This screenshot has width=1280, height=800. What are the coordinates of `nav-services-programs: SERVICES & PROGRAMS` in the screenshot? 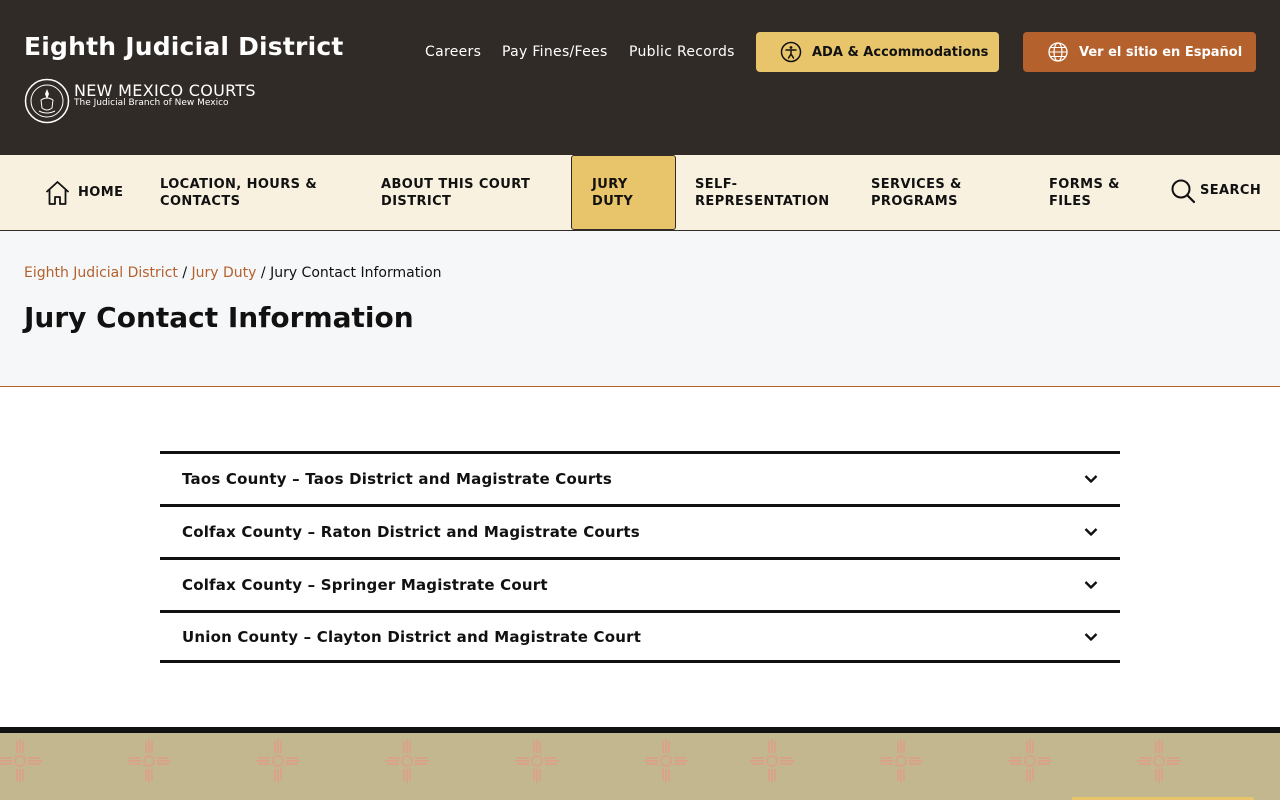 It's located at (916, 192).